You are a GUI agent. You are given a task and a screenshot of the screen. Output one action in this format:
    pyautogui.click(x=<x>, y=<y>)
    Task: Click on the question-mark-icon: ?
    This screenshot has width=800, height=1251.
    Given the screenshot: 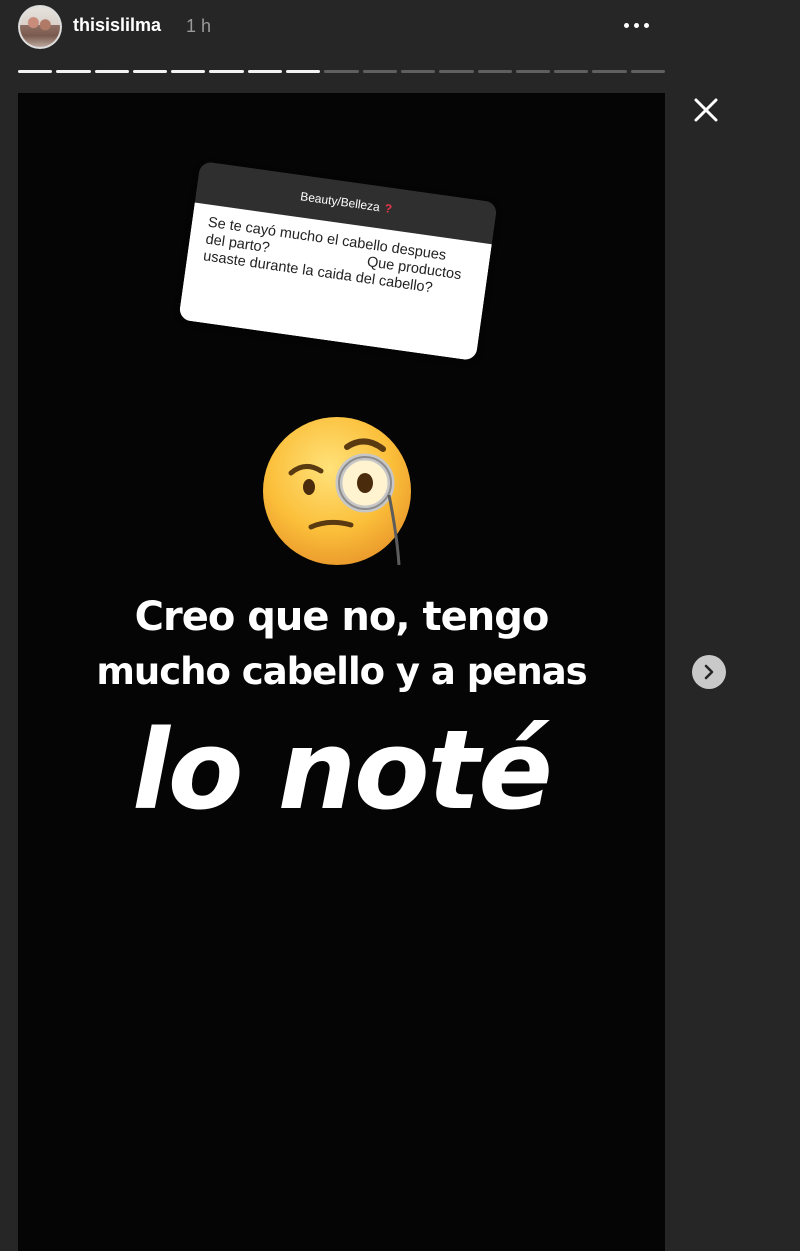 What is the action you would take?
    pyautogui.click(x=388, y=208)
    